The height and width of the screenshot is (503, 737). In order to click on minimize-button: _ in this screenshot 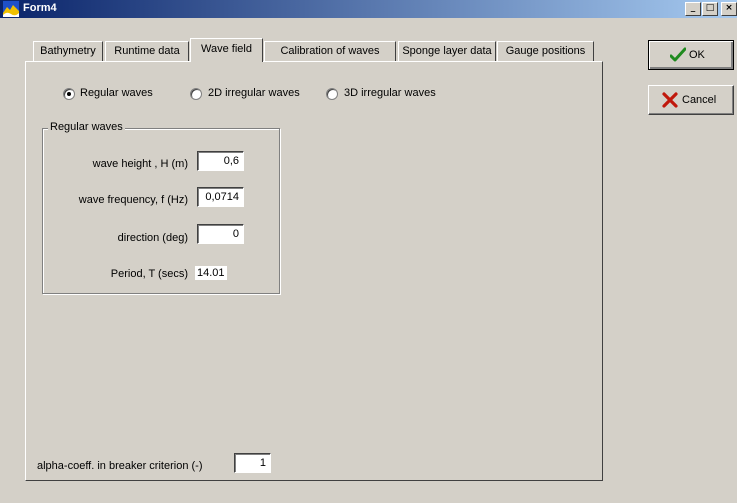, I will do `click(693, 9)`.